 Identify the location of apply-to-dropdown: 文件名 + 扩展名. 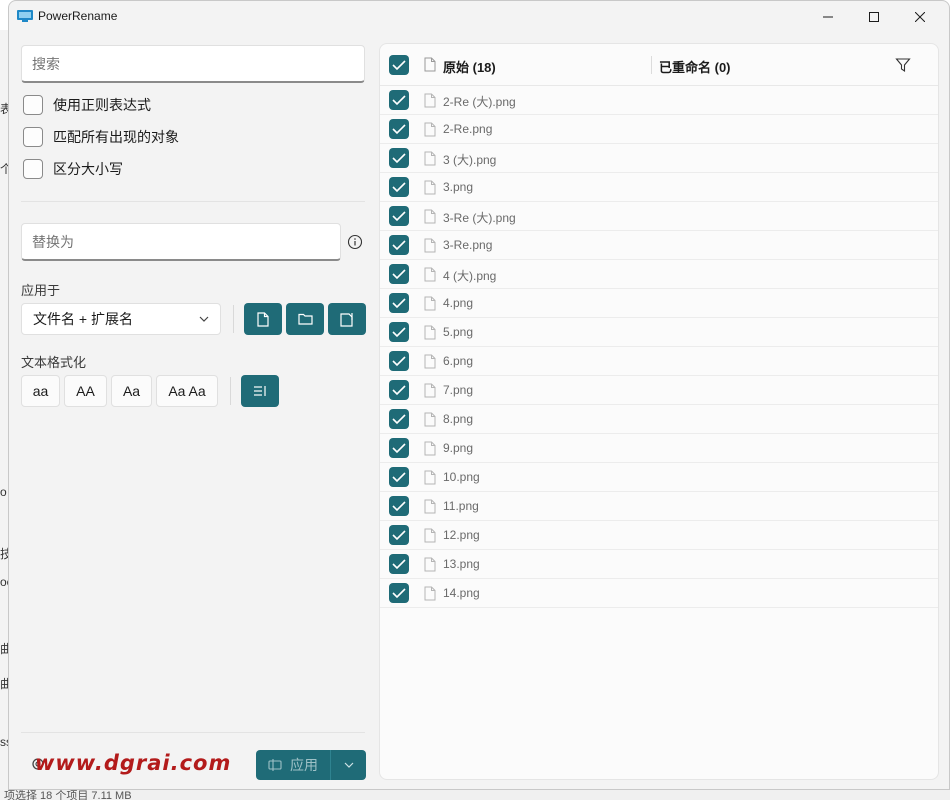
(121, 319).